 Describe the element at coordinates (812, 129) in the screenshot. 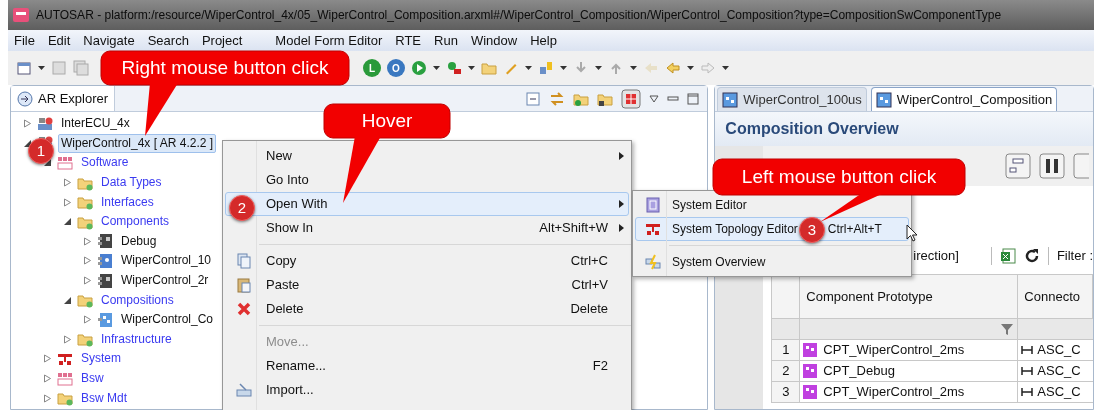

I see `editor-title: Composition Overview` at that location.